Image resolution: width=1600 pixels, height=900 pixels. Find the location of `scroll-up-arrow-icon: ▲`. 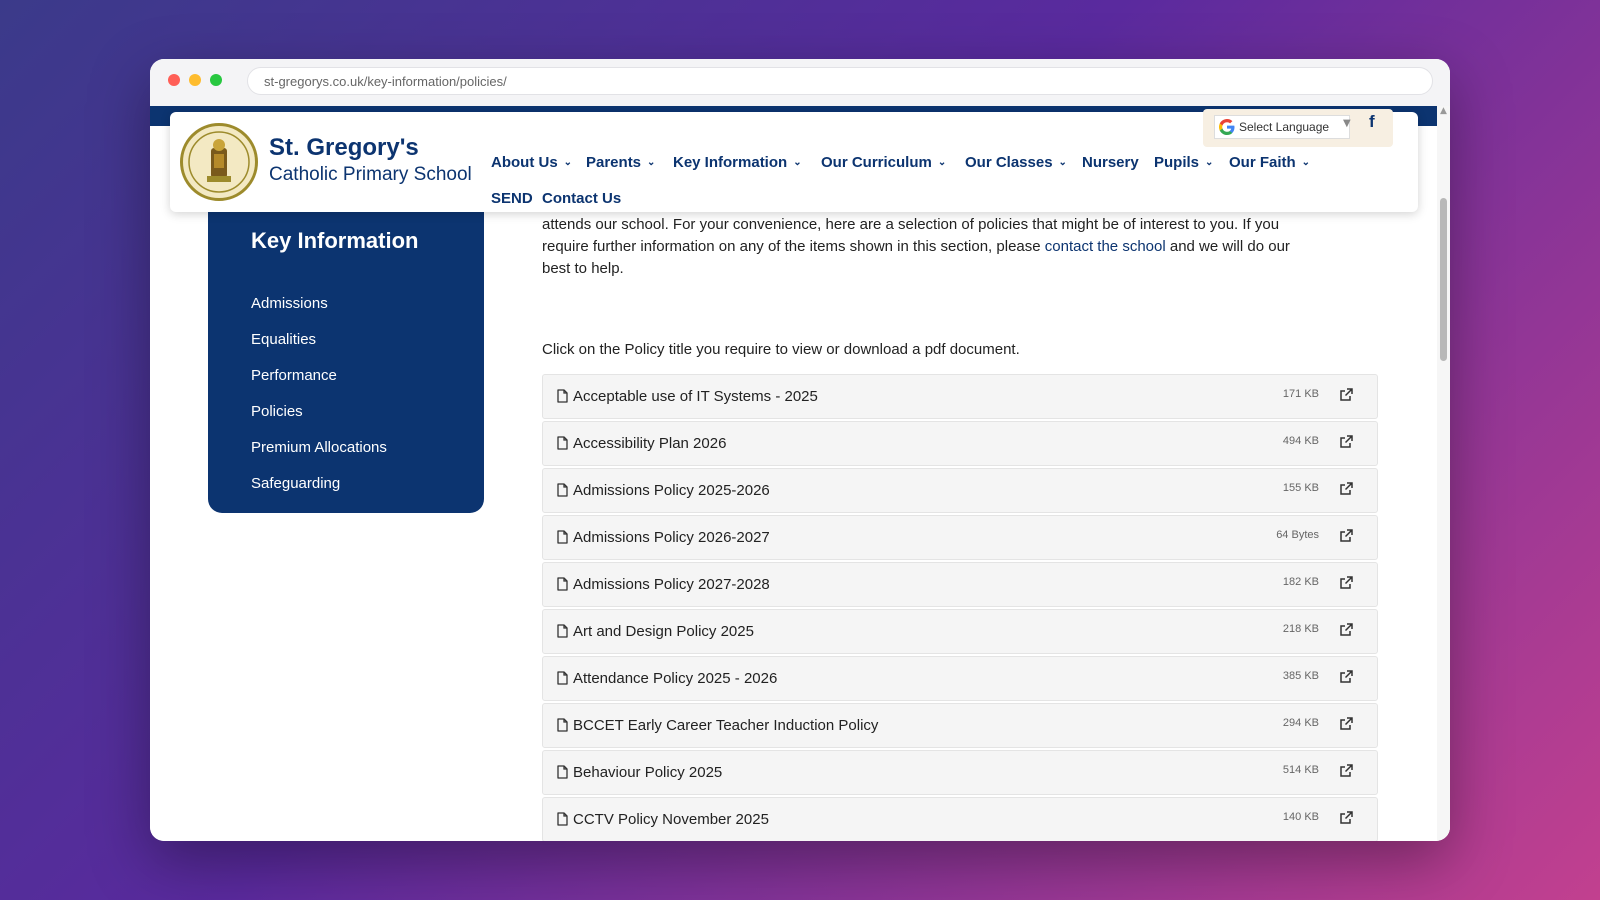

scroll-up-arrow-icon: ▲ is located at coordinates (1443, 111).